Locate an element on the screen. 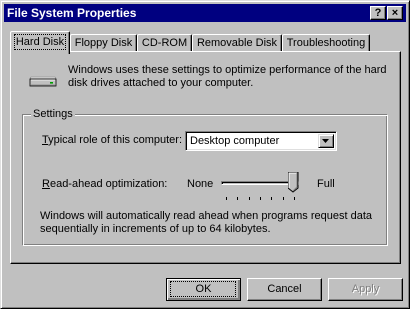  role-label: Typical role of this computer: is located at coordinates (112, 140).